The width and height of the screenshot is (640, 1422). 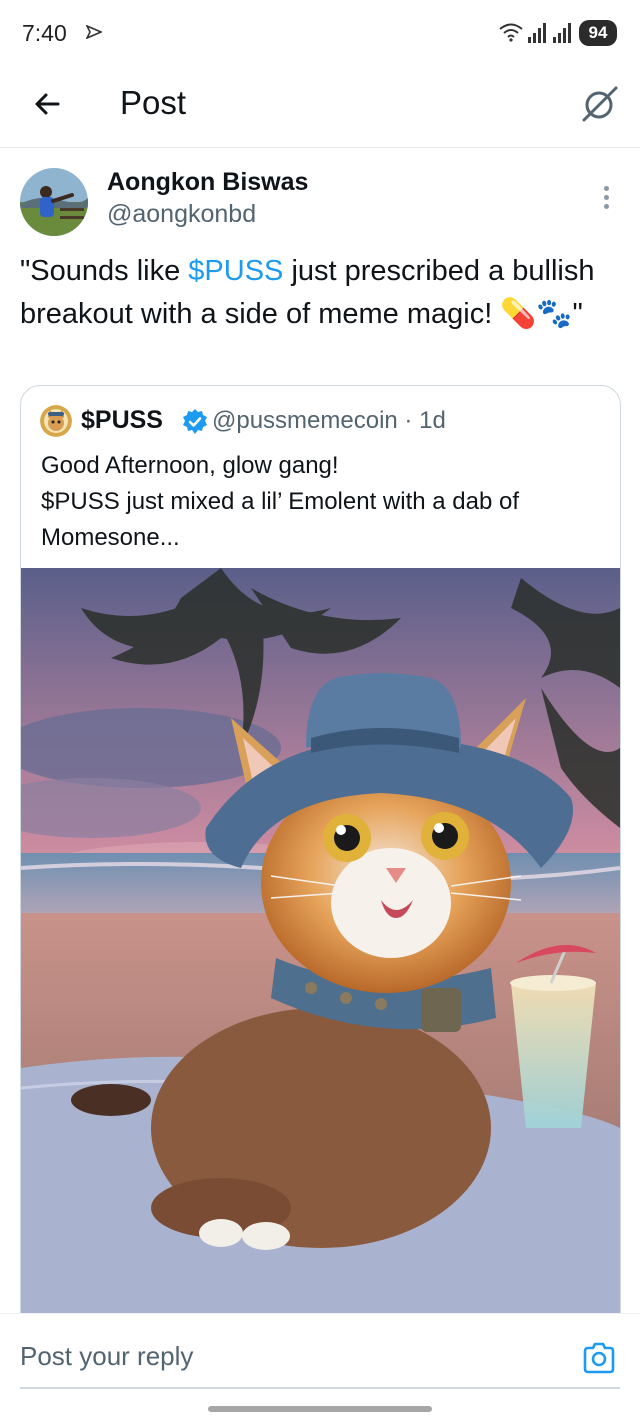 What do you see at coordinates (235, 271) in the screenshot?
I see `cashtag-link: $PUSS` at bounding box center [235, 271].